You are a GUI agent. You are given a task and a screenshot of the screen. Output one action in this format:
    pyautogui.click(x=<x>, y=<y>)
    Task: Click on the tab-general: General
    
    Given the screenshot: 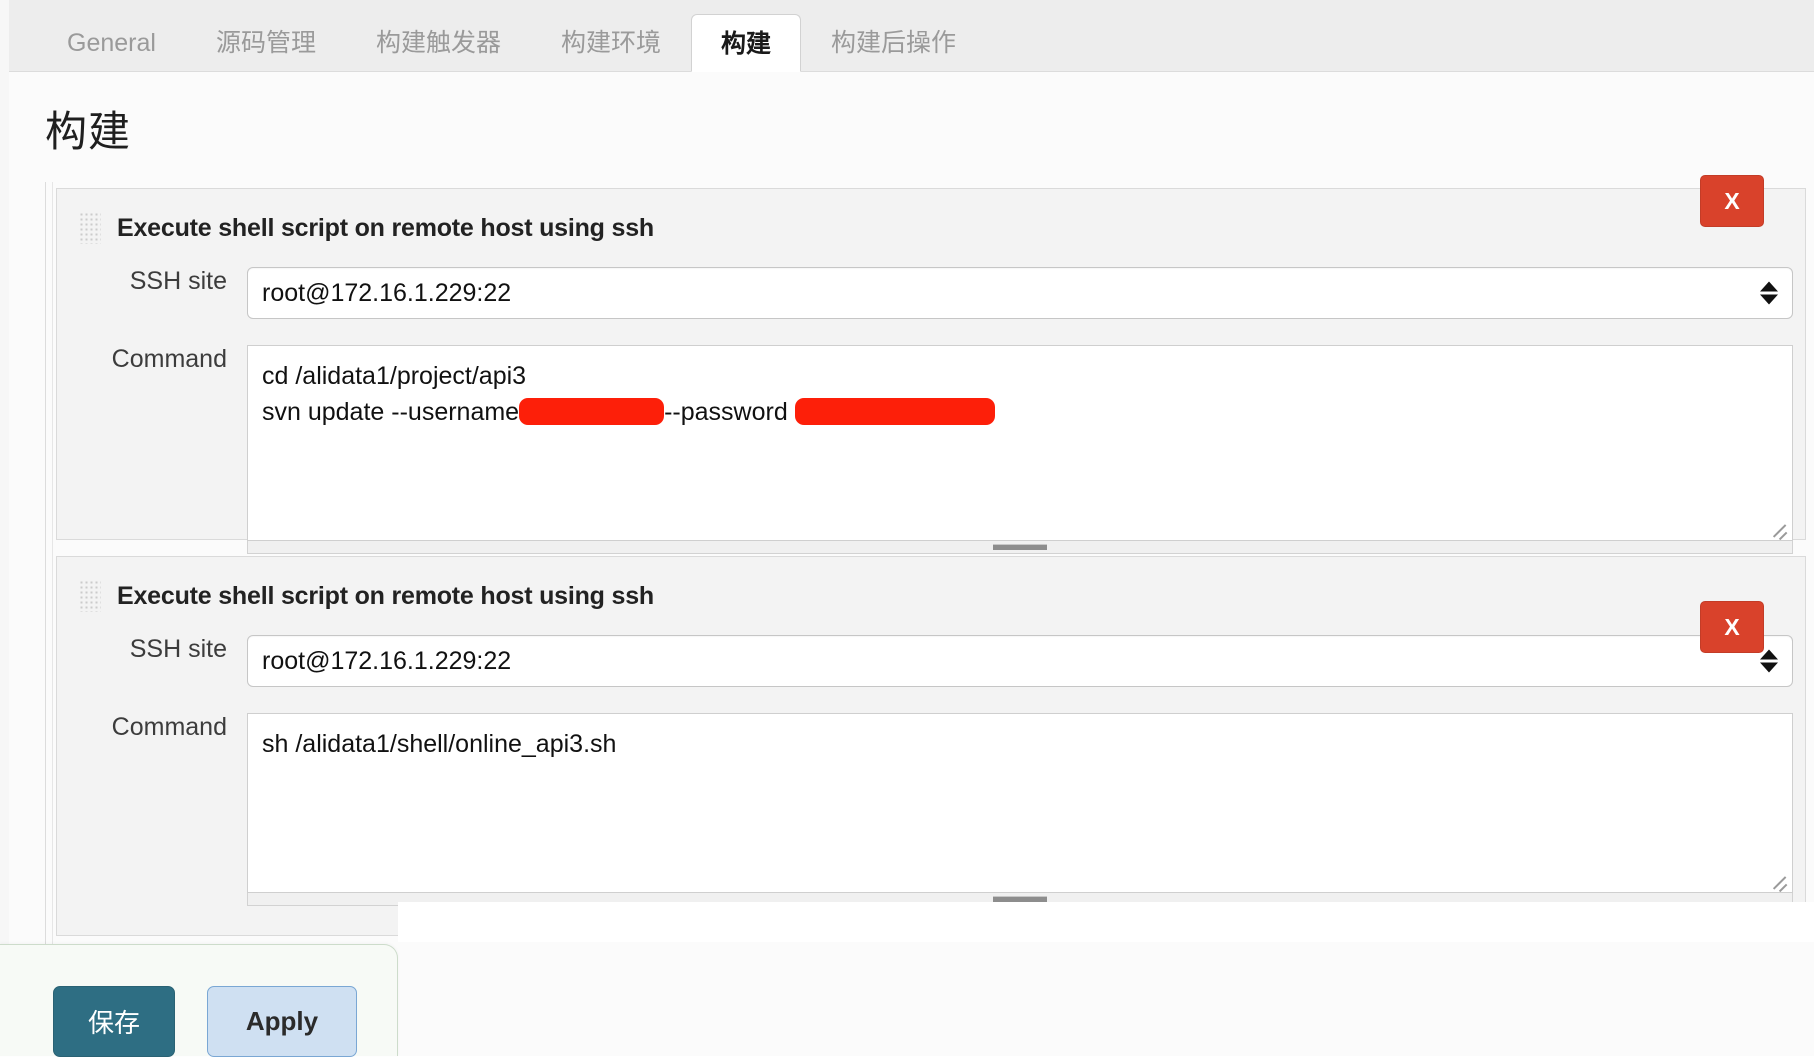 What is the action you would take?
    pyautogui.click(x=111, y=42)
    